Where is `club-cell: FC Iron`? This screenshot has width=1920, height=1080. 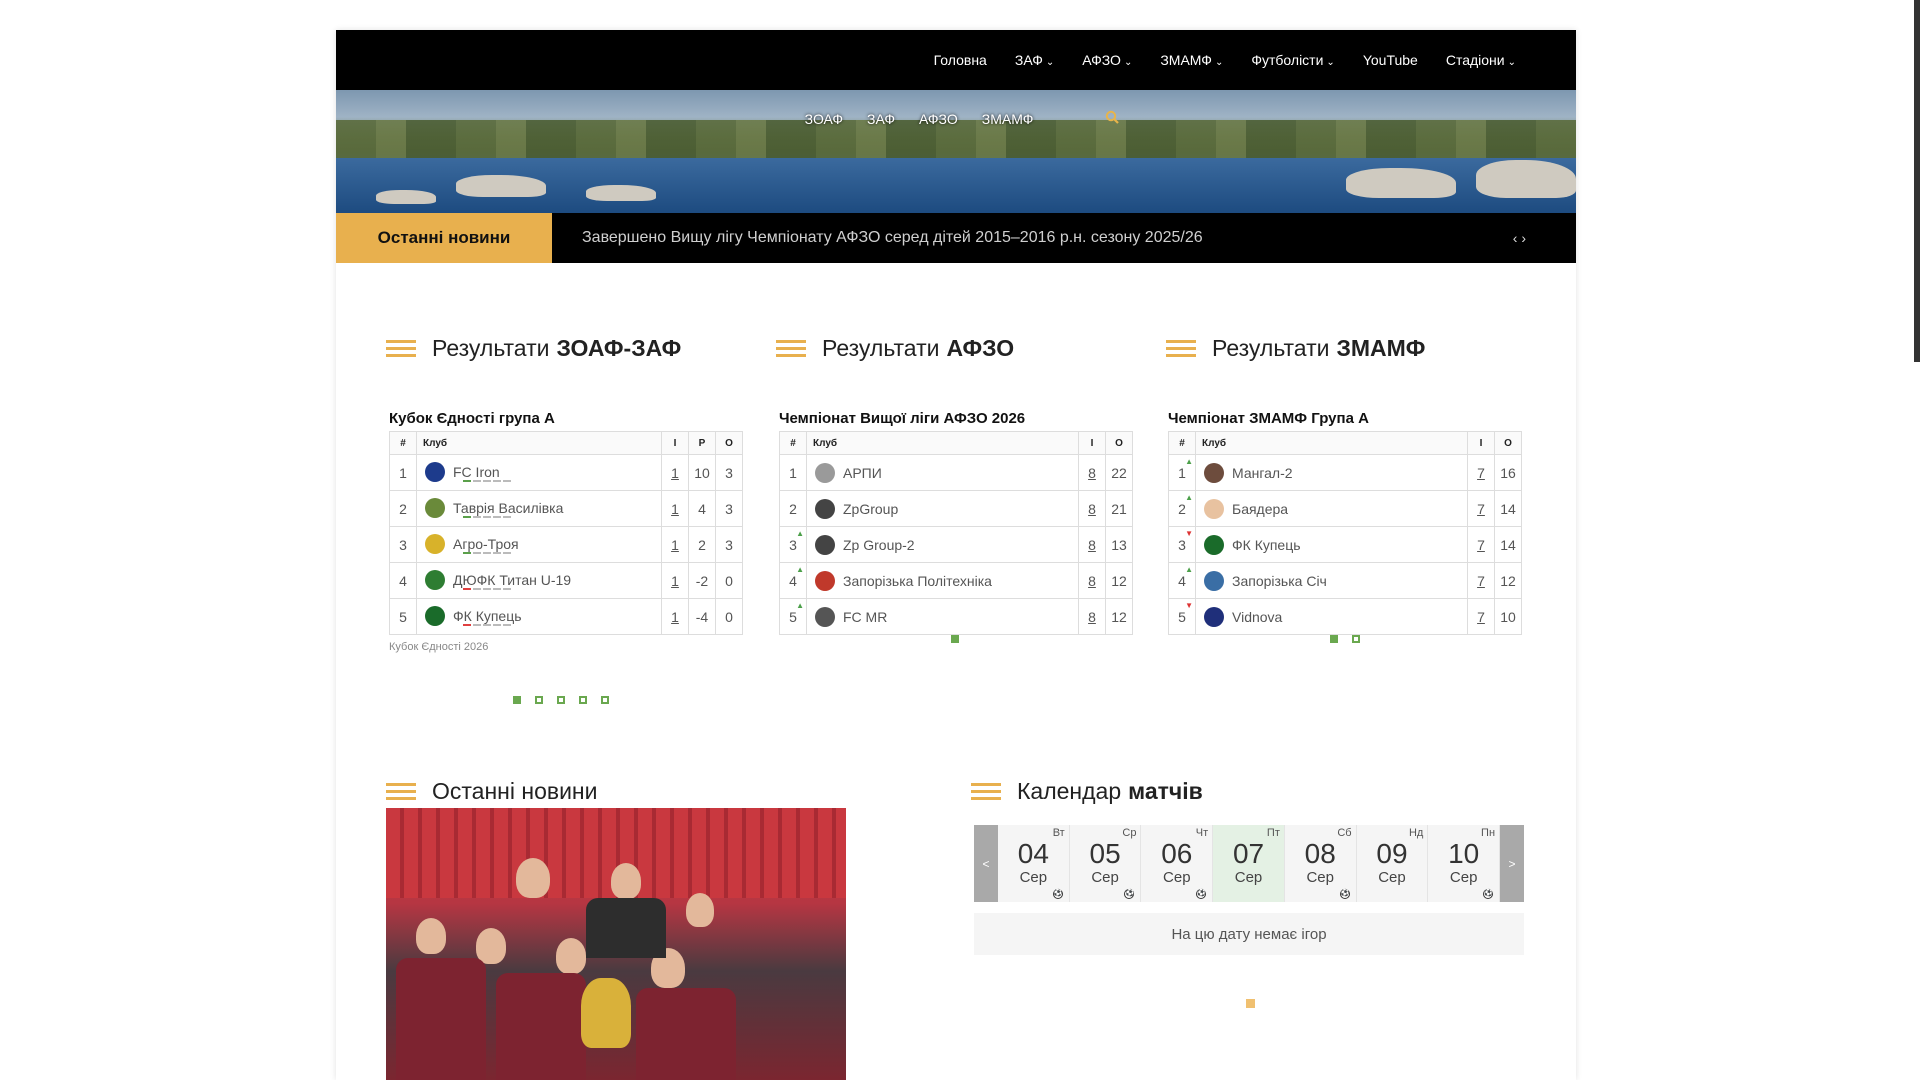 club-cell: FC Iron is located at coordinates (539, 472).